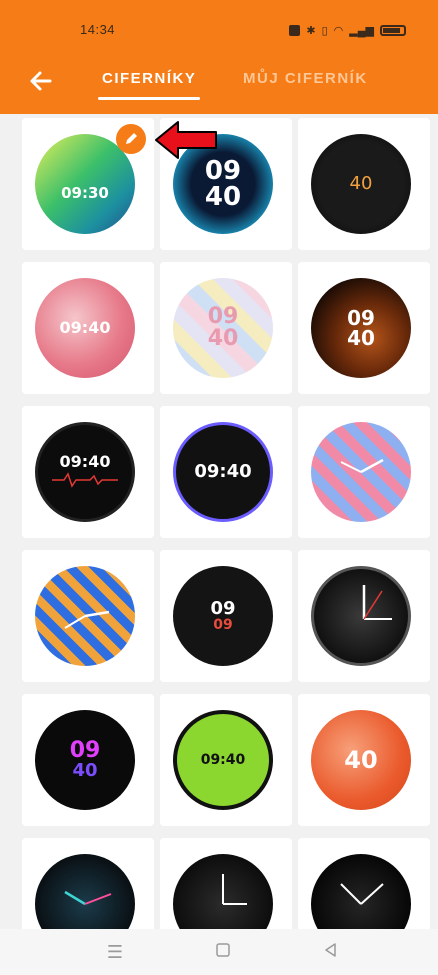  What do you see at coordinates (377, 602) in the screenshot?
I see `chronograph-hands-icon` at bounding box center [377, 602].